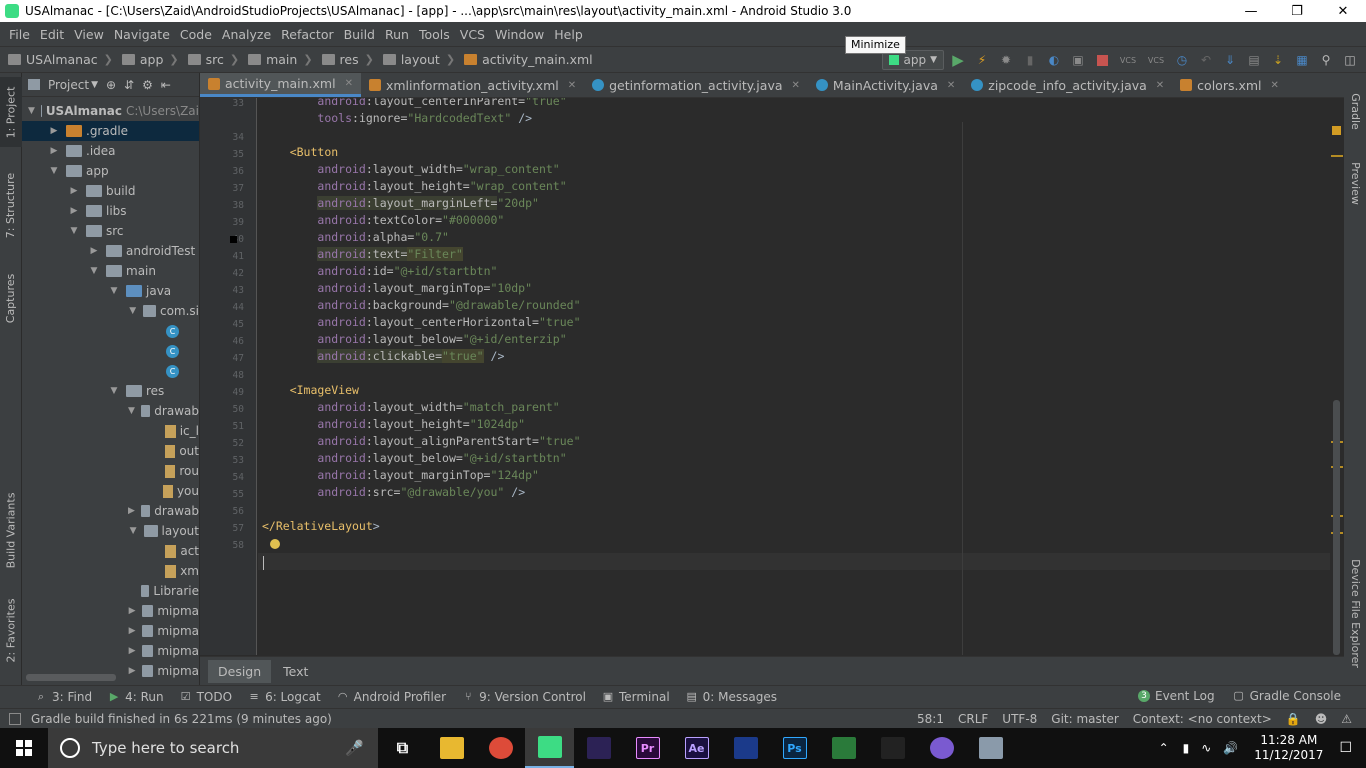  I want to click on taskbar-eclipse, so click(598, 748).